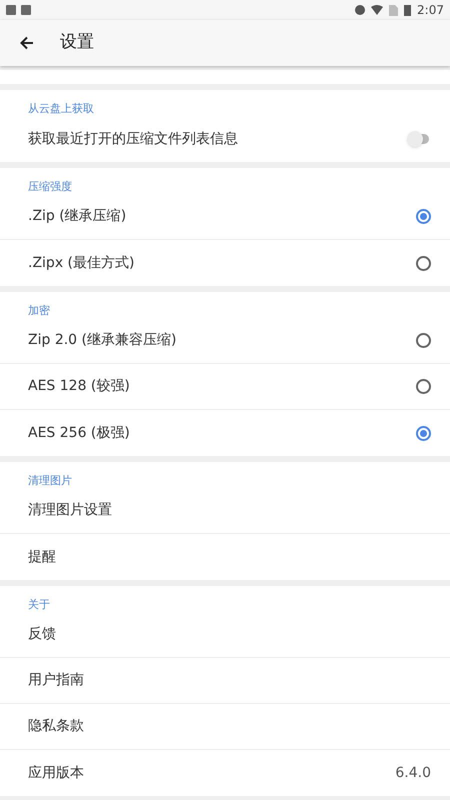 The image size is (450, 800). I want to click on clock-time: 2:07, so click(430, 10).